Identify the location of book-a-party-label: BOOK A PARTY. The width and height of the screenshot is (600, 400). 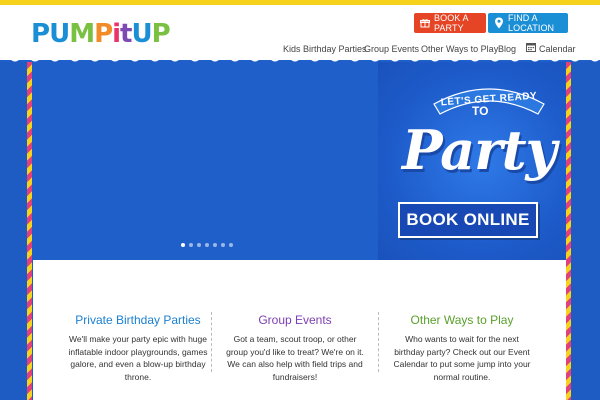
(451, 23).